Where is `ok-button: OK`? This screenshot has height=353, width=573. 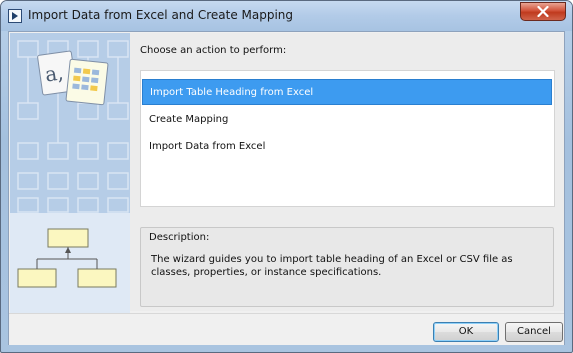
ok-button: OK is located at coordinates (466, 332).